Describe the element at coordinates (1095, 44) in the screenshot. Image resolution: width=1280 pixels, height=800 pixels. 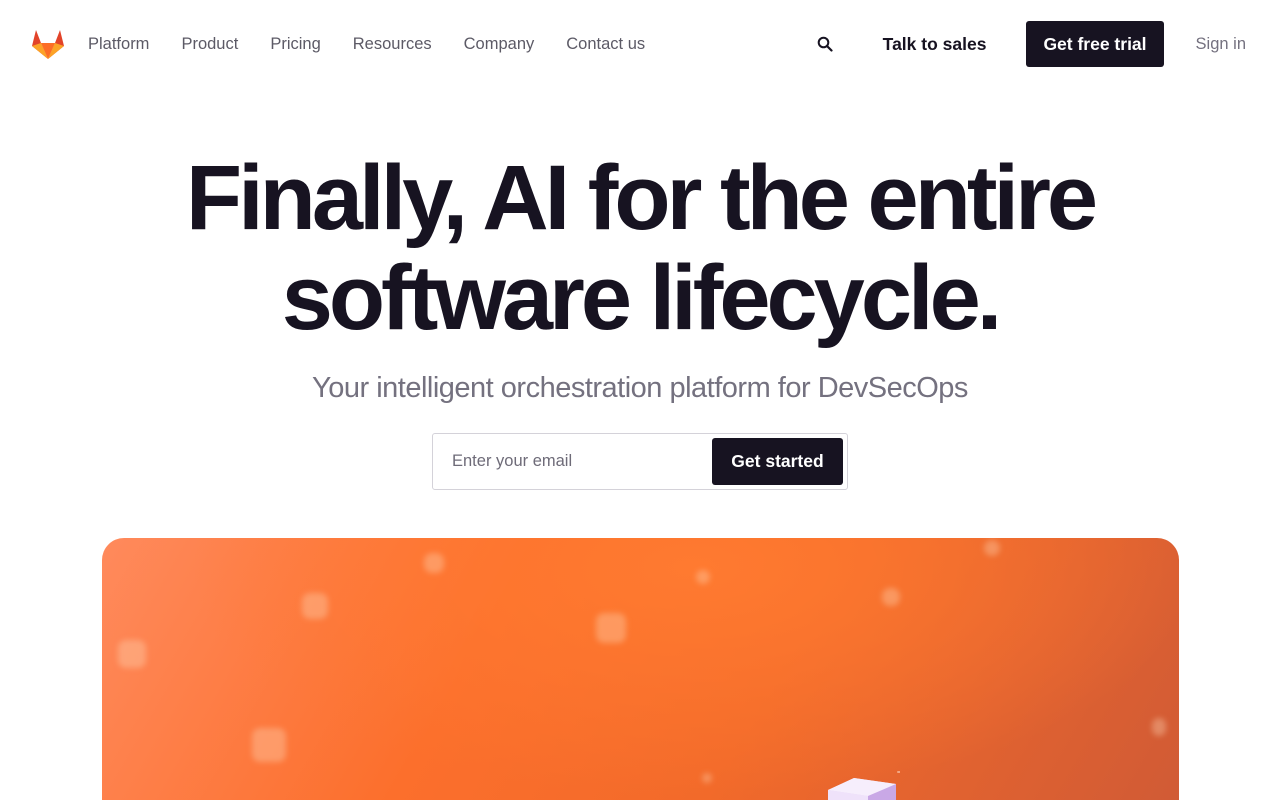
I see `get-free-trial-button: Get free trial` at that location.